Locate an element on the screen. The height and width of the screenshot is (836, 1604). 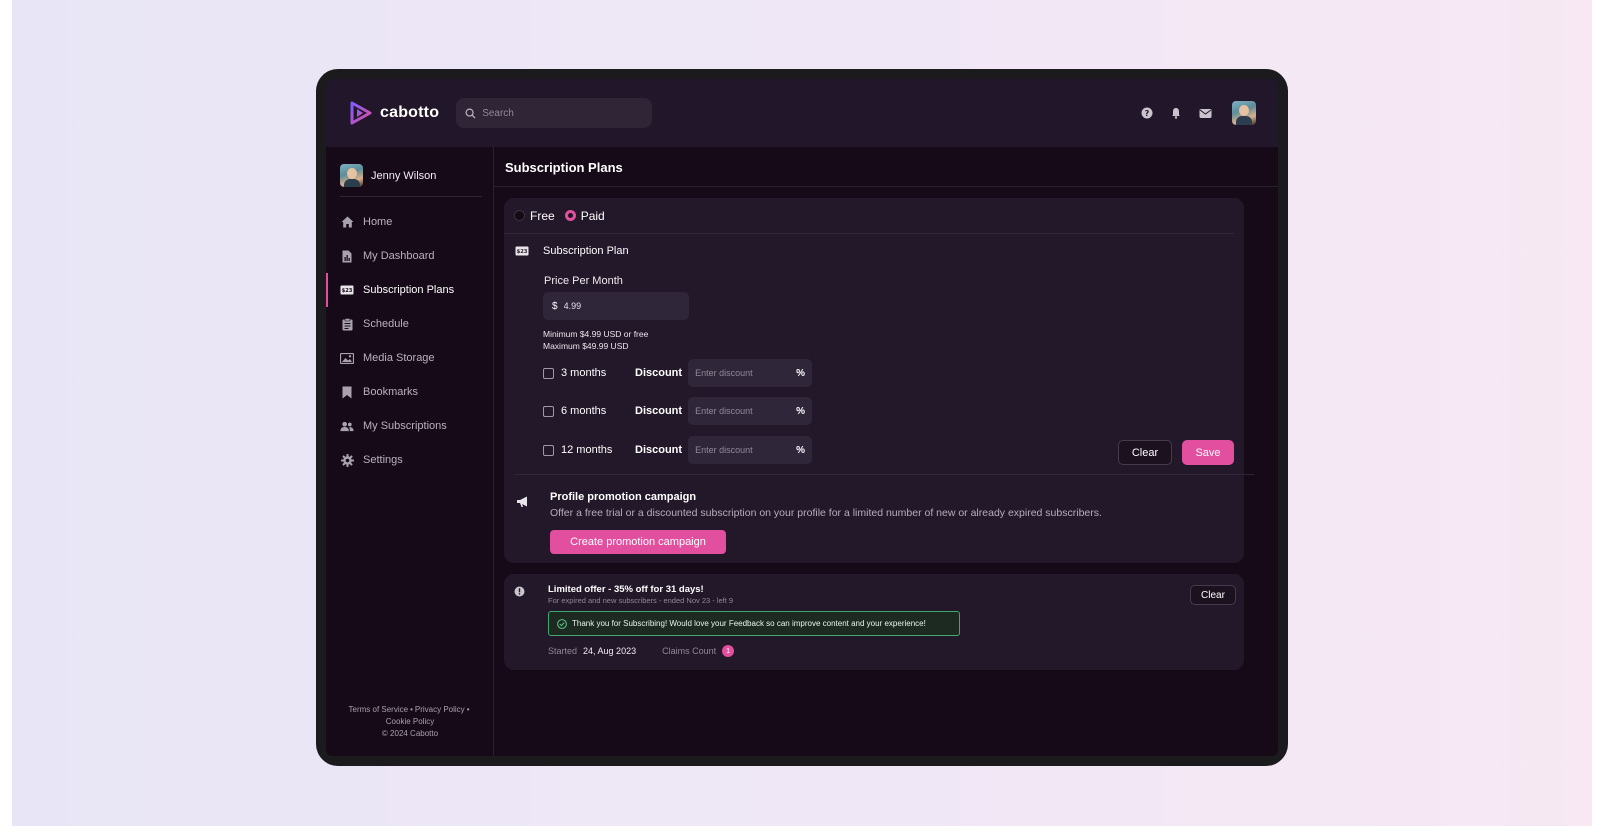
sidebar-item-schedule: Schedule is located at coordinates (409, 324).